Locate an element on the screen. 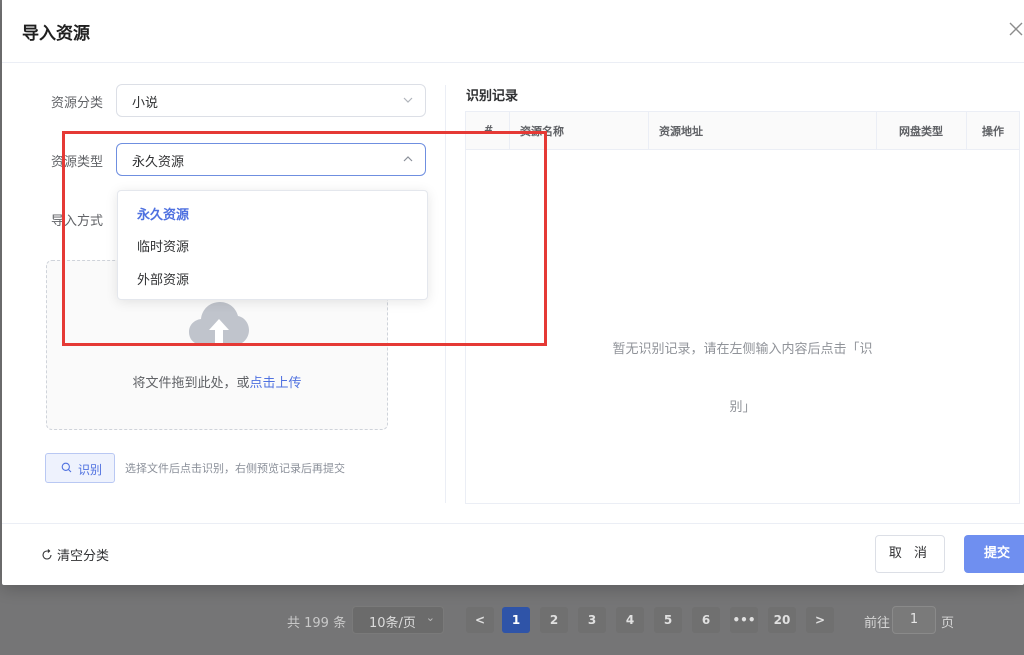  table-header: # 资源名称 资源地址 网盘类型 操作 is located at coordinates (742, 131).